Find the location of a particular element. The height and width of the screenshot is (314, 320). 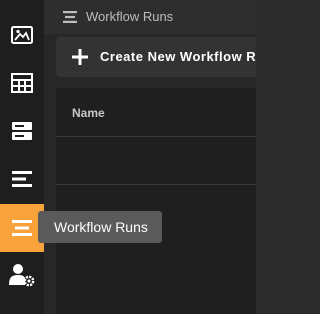

page-title: Workflow Runs is located at coordinates (130, 16).